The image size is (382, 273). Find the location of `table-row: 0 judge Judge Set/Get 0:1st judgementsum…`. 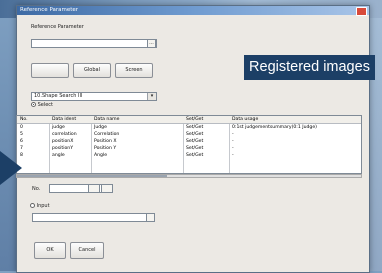

table-row: 0 judge Judge Set/Get 0:1st judgementsum… is located at coordinates (189, 127).